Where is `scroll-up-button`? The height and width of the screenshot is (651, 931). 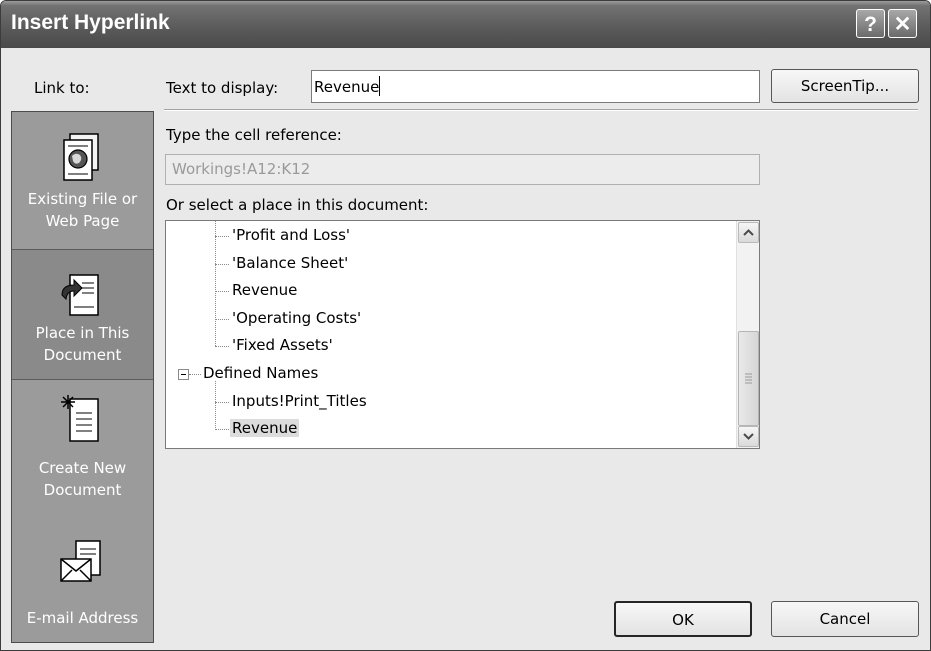
scroll-up-button is located at coordinates (748, 232).